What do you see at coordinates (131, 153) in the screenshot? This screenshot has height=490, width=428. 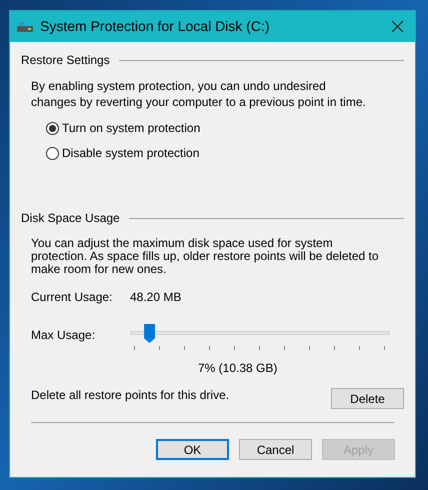 I see `radio-label: Disable system protection` at bounding box center [131, 153].